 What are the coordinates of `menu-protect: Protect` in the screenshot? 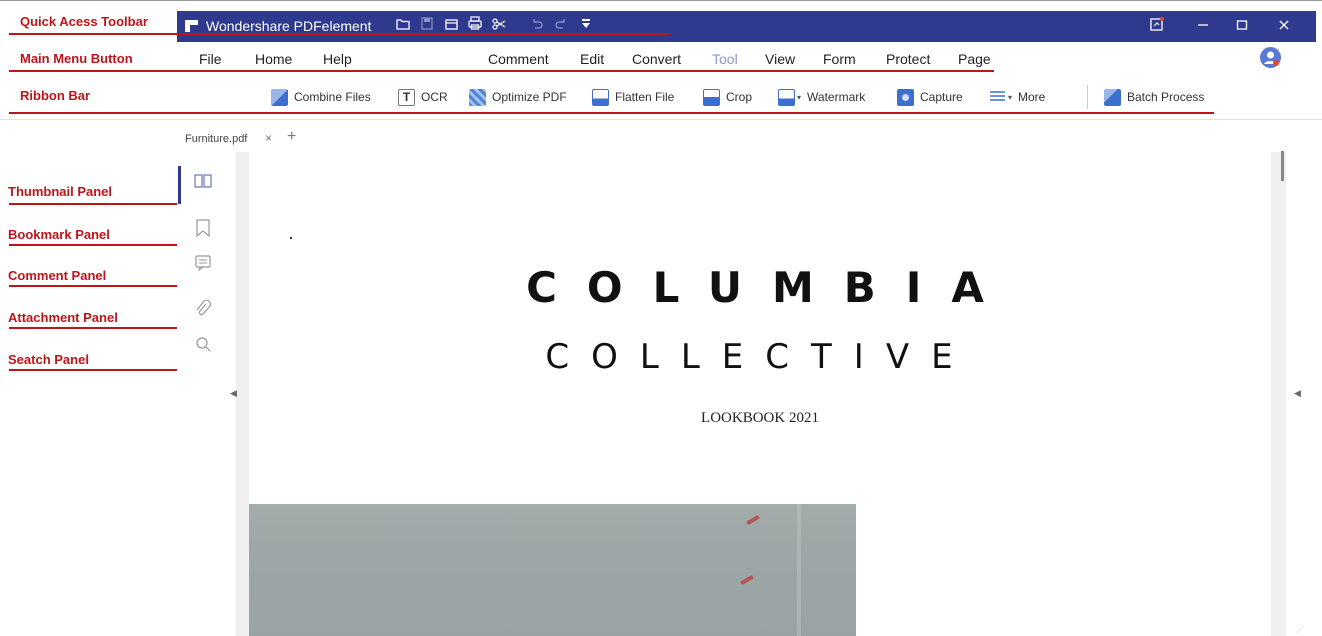 It's located at (908, 59).